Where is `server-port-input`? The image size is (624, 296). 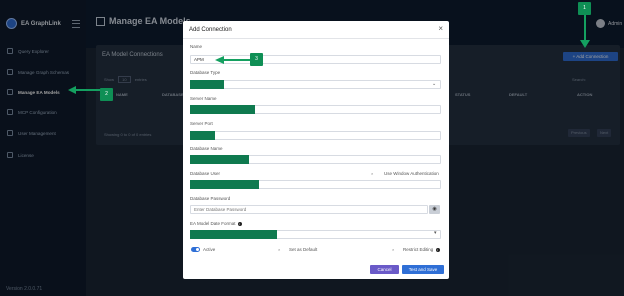 server-port-input is located at coordinates (315, 135).